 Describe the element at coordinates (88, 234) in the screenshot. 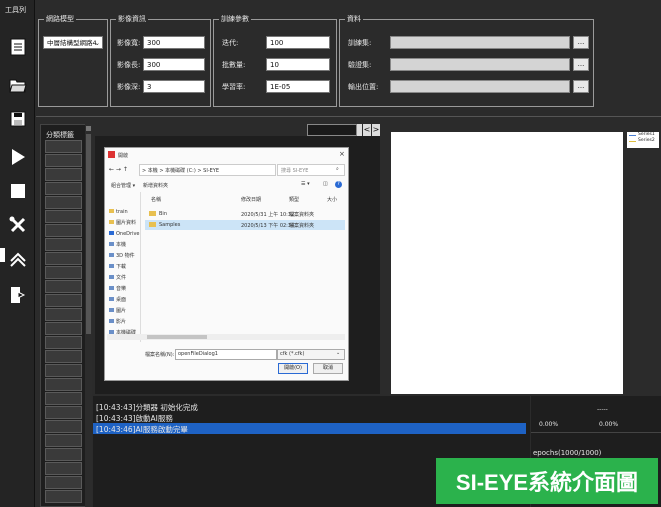

I see `classify-scrollbar-thumb` at that location.